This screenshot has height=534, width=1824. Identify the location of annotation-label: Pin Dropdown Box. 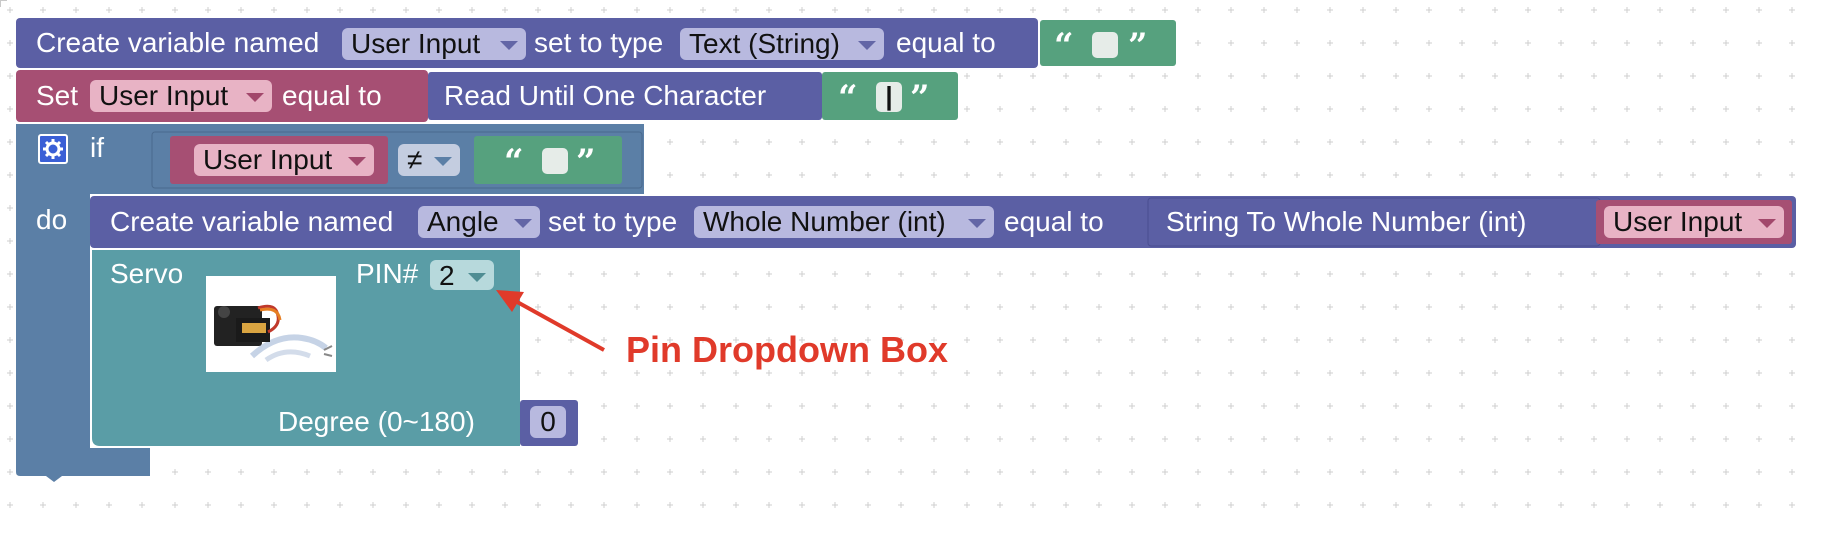
(787, 349).